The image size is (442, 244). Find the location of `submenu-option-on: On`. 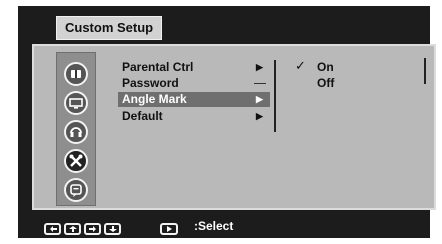

submenu-option-on: On is located at coordinates (325, 67).